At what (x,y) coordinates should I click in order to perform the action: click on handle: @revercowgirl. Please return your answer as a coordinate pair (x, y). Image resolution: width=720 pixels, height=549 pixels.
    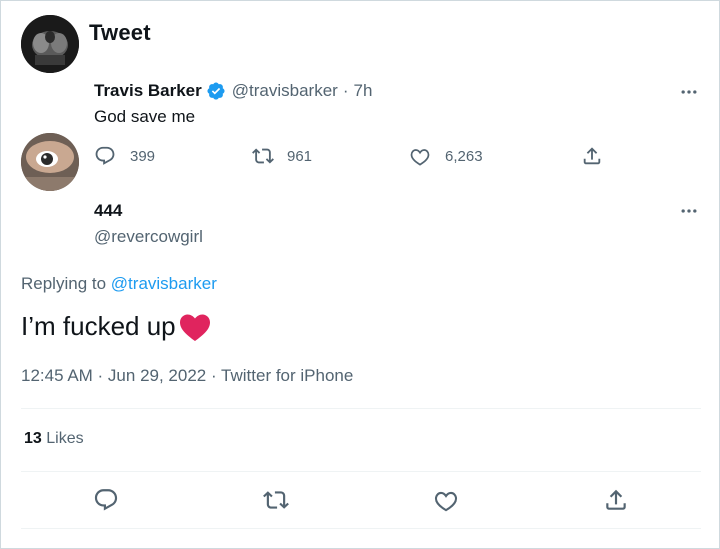
    Looking at the image, I should click on (148, 237).